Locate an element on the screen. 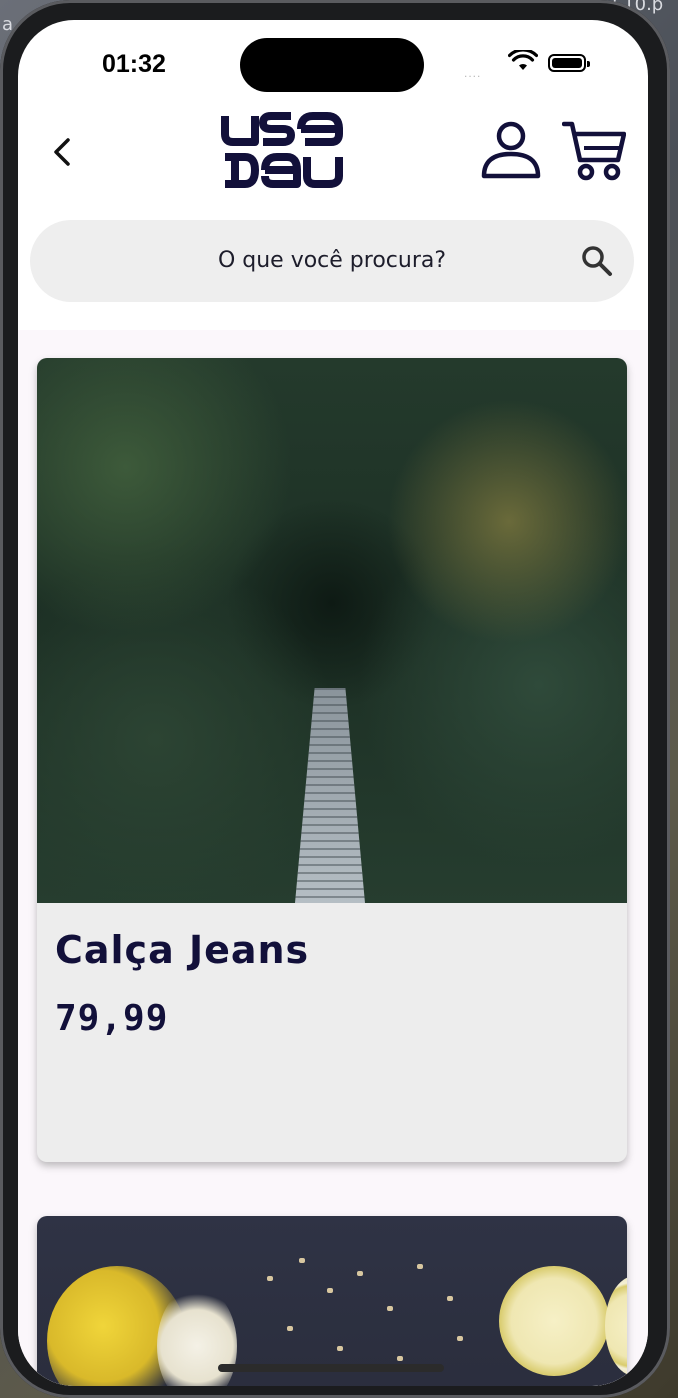 This screenshot has width=678, height=1398. brand-logo is located at coordinates (286, 151).